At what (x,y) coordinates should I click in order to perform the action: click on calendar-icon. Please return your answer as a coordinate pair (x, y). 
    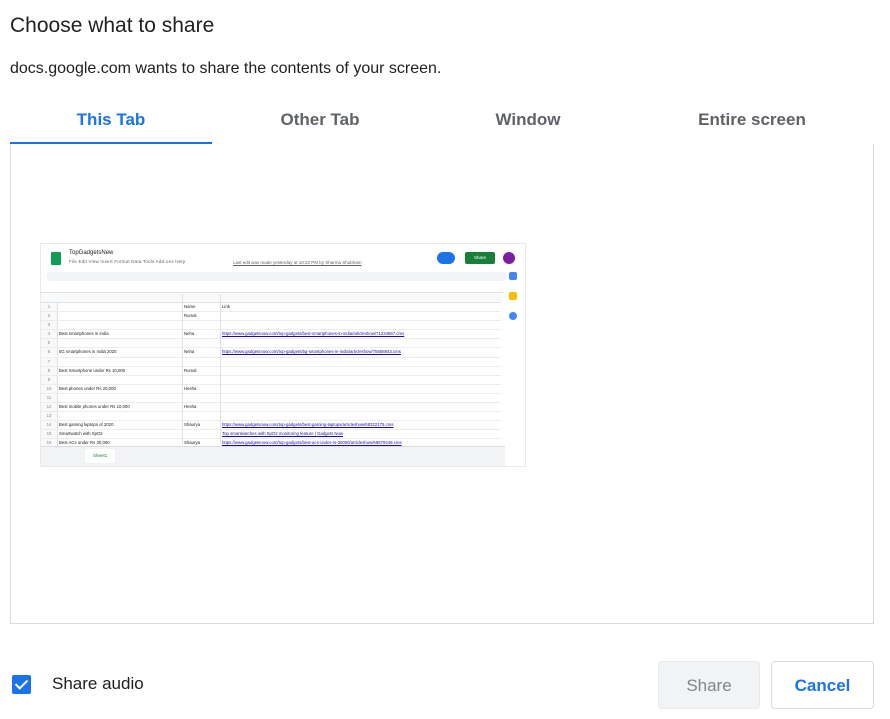
    Looking at the image, I should click on (513, 276).